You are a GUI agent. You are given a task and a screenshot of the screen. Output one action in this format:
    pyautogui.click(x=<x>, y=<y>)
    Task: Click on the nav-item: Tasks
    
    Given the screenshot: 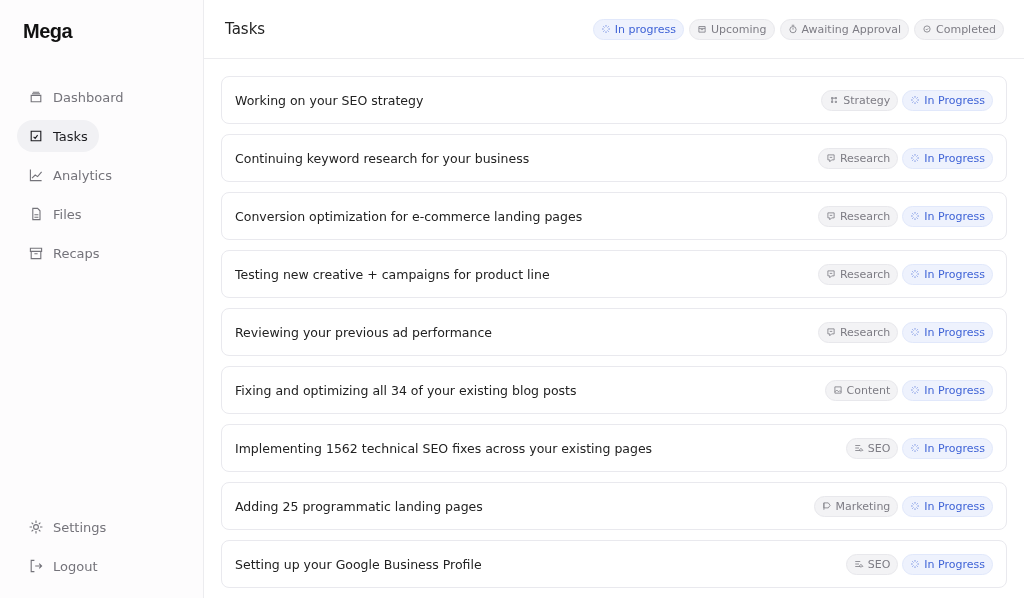 What is the action you would take?
    pyautogui.click(x=58, y=136)
    